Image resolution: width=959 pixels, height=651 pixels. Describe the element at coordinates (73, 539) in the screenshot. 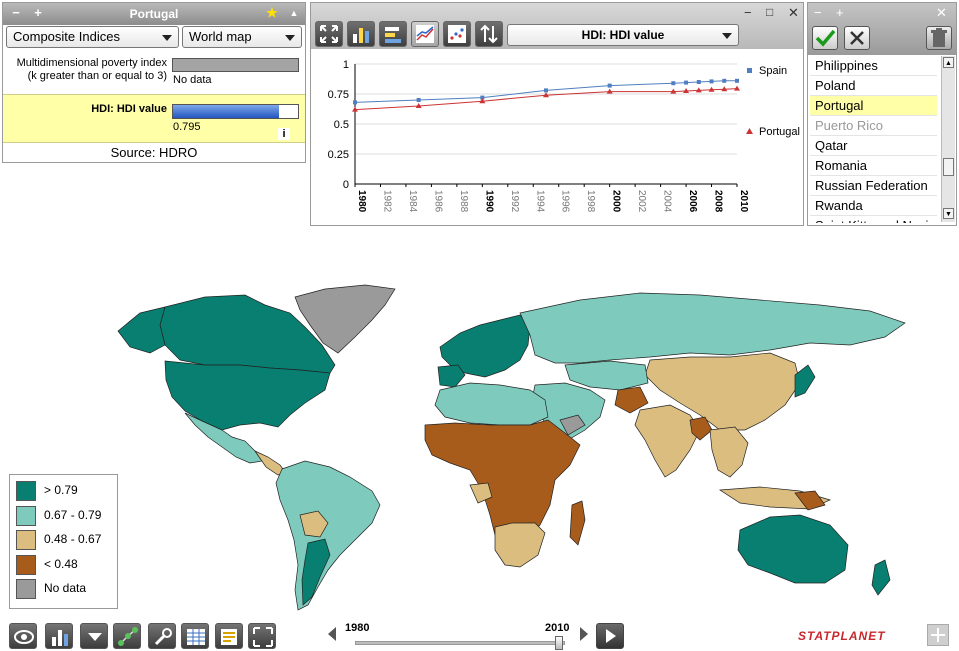

I see `legend-label: 0.48 - 0.67` at that location.